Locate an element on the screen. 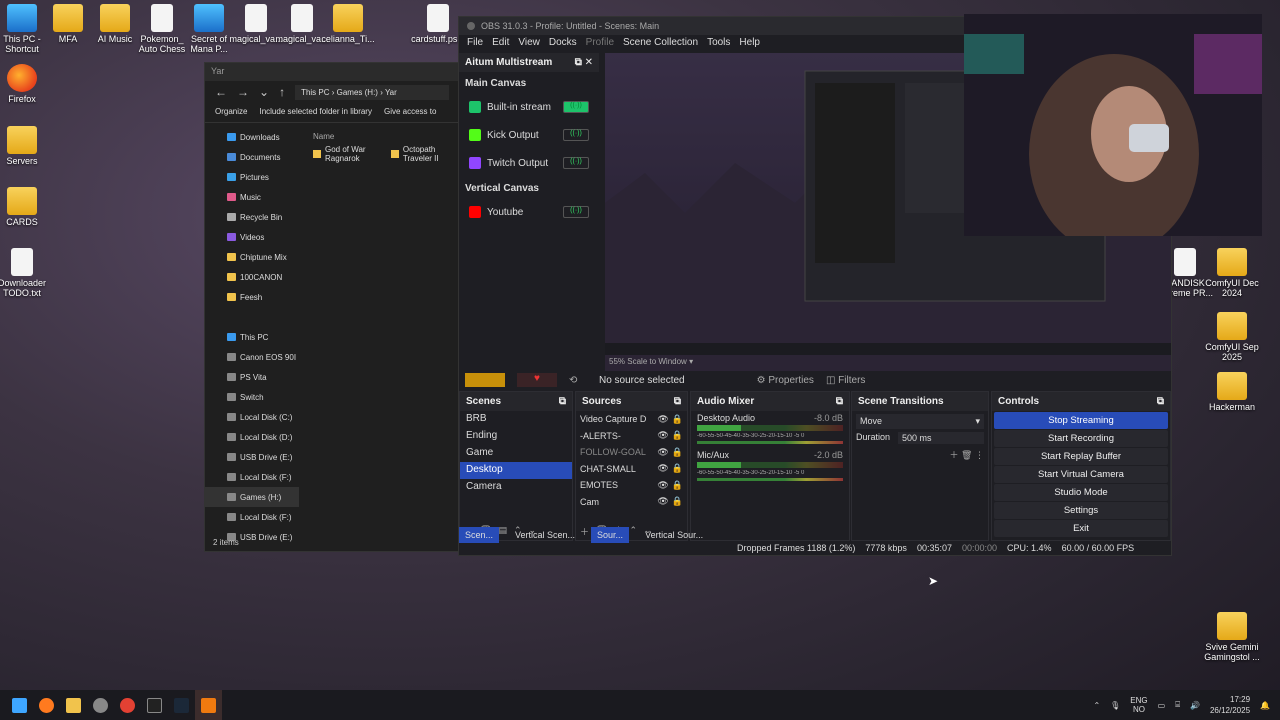 The height and width of the screenshot is (720, 1280). scene-item: BRB is located at coordinates (516, 419).